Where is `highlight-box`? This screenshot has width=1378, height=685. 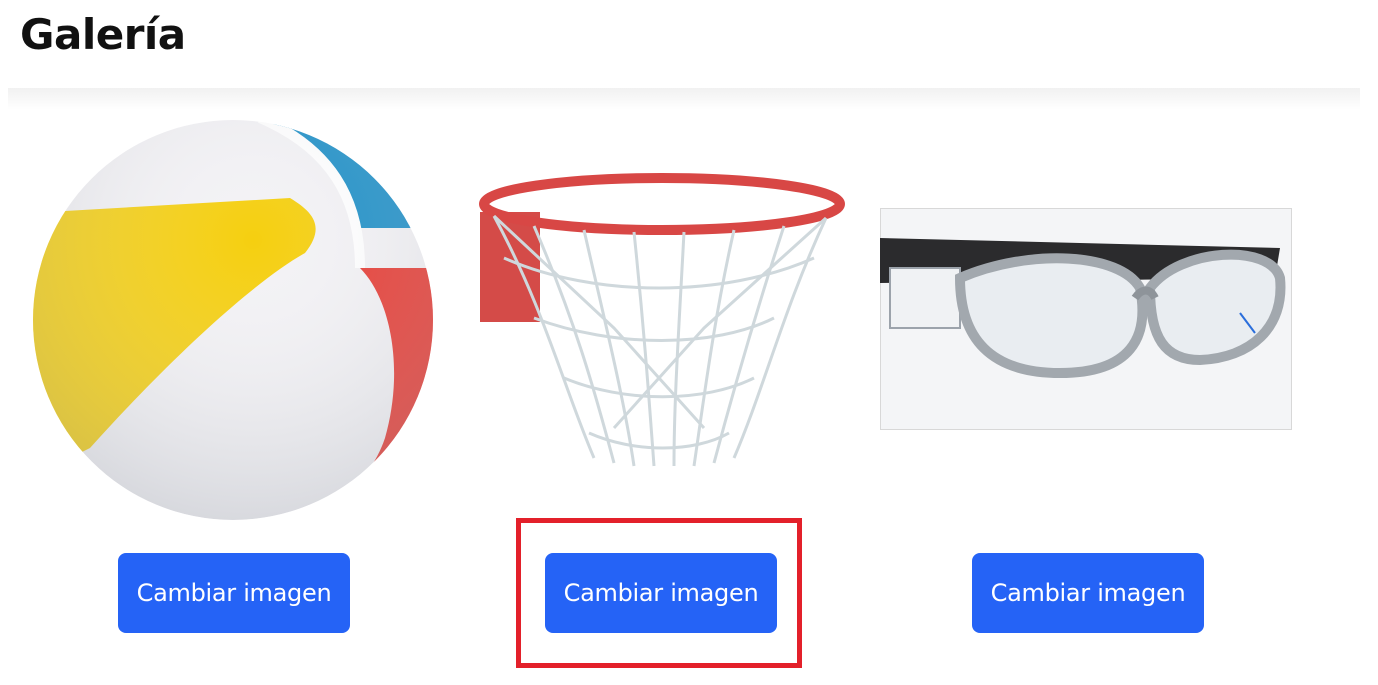
highlight-box is located at coordinates (659, 593).